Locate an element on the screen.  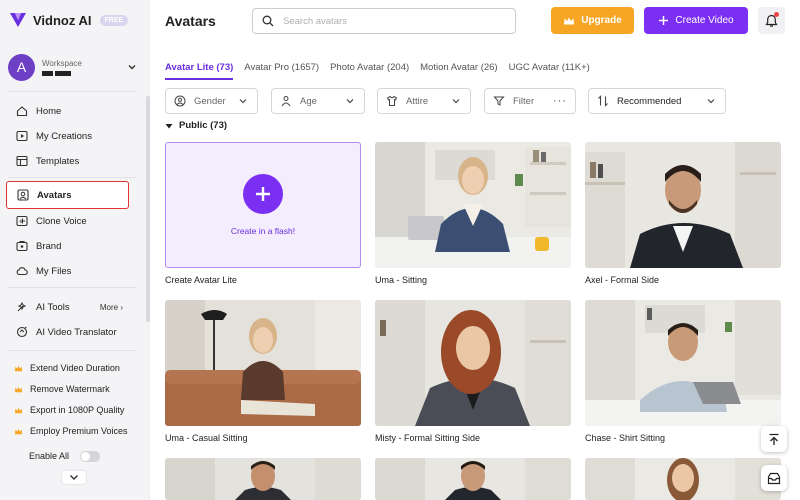
nav-my-creations: My Creations is located at coordinates (67, 136).